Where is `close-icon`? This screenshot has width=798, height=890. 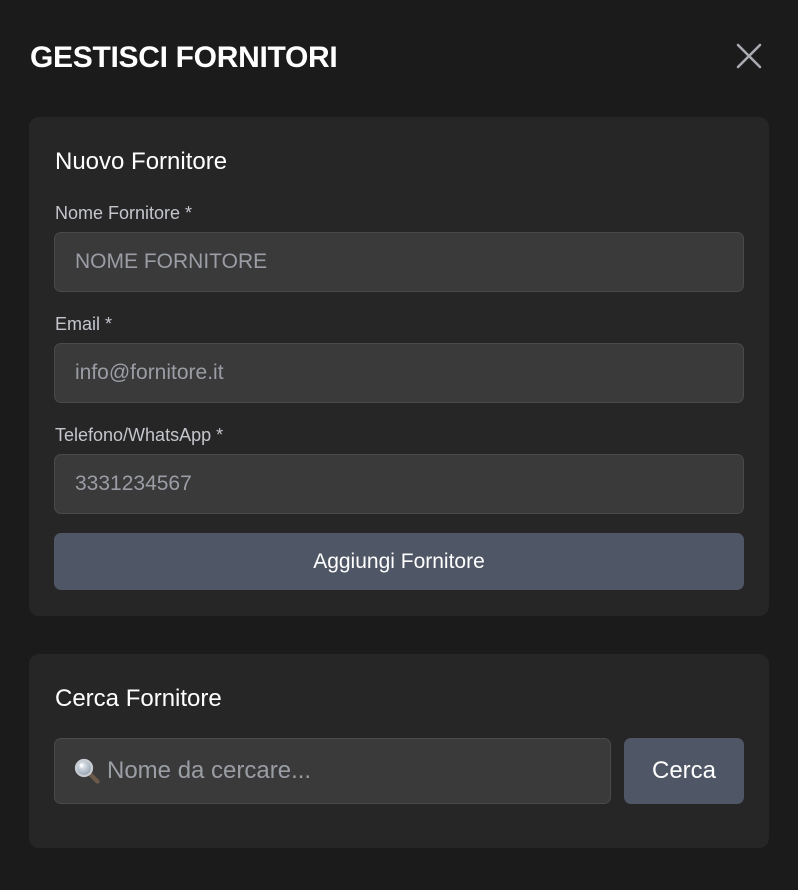 close-icon is located at coordinates (749, 56).